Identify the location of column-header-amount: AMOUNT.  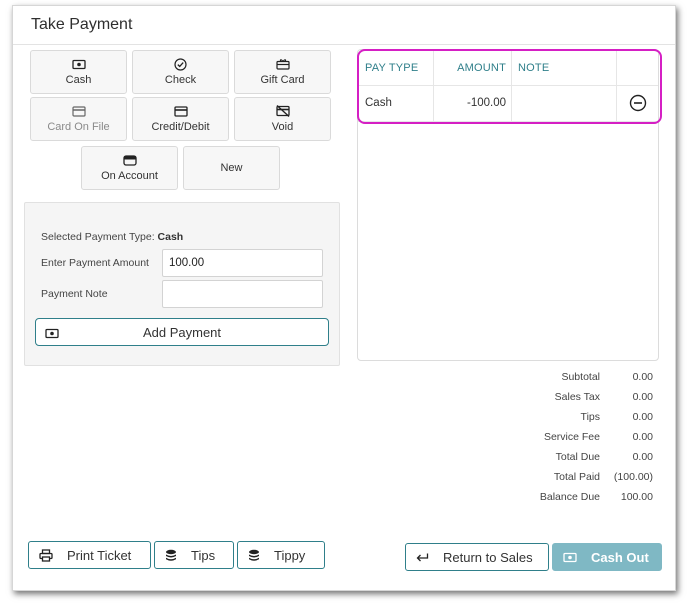
(469, 67).